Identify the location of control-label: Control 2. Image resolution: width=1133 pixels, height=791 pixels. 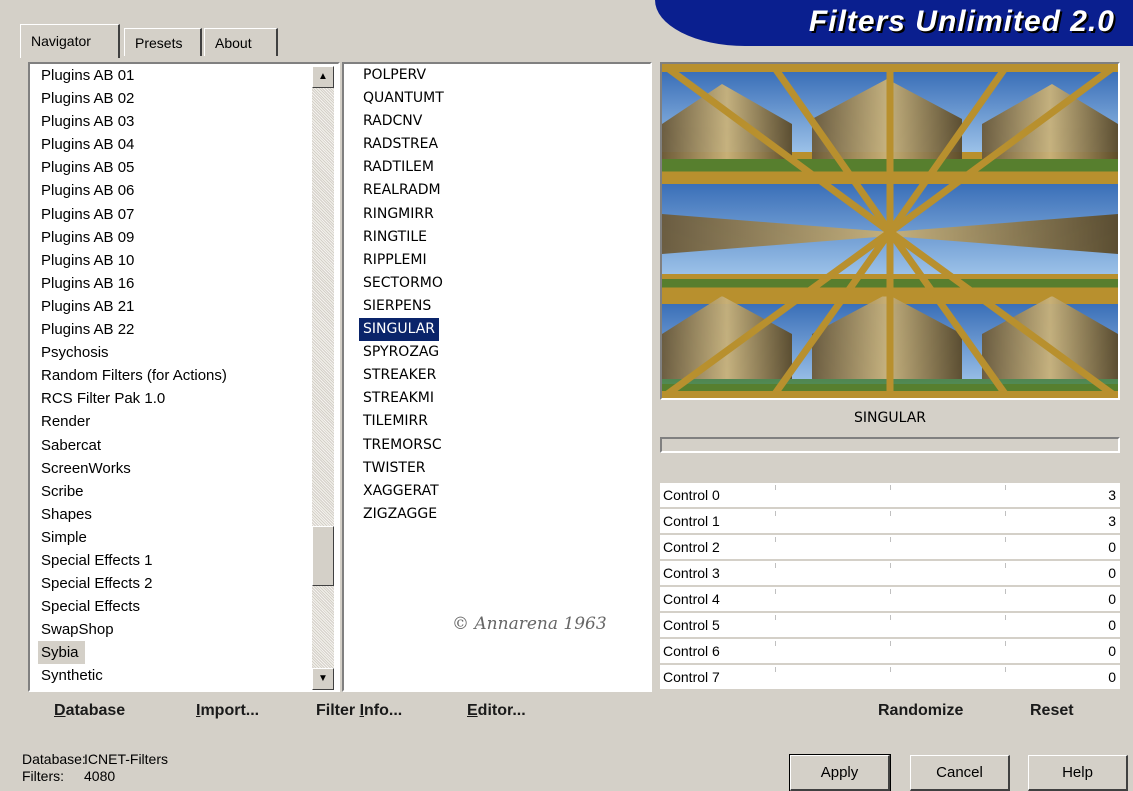
(691, 547).